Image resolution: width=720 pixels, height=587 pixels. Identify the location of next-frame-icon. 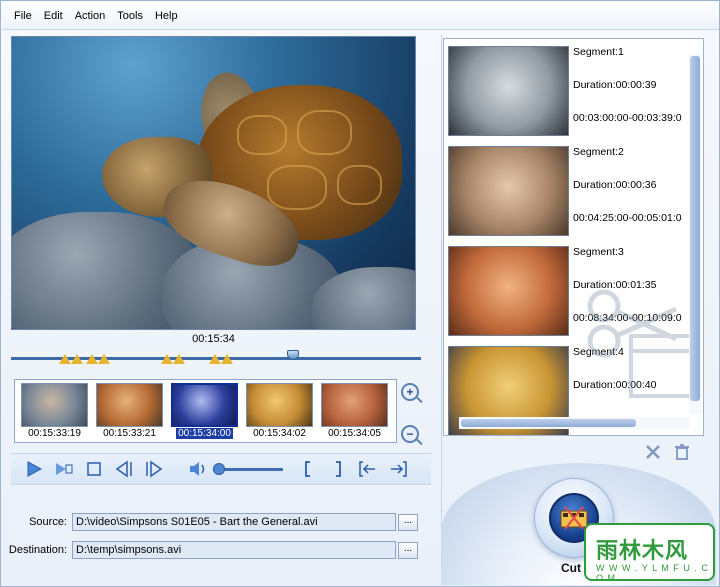
(154, 469).